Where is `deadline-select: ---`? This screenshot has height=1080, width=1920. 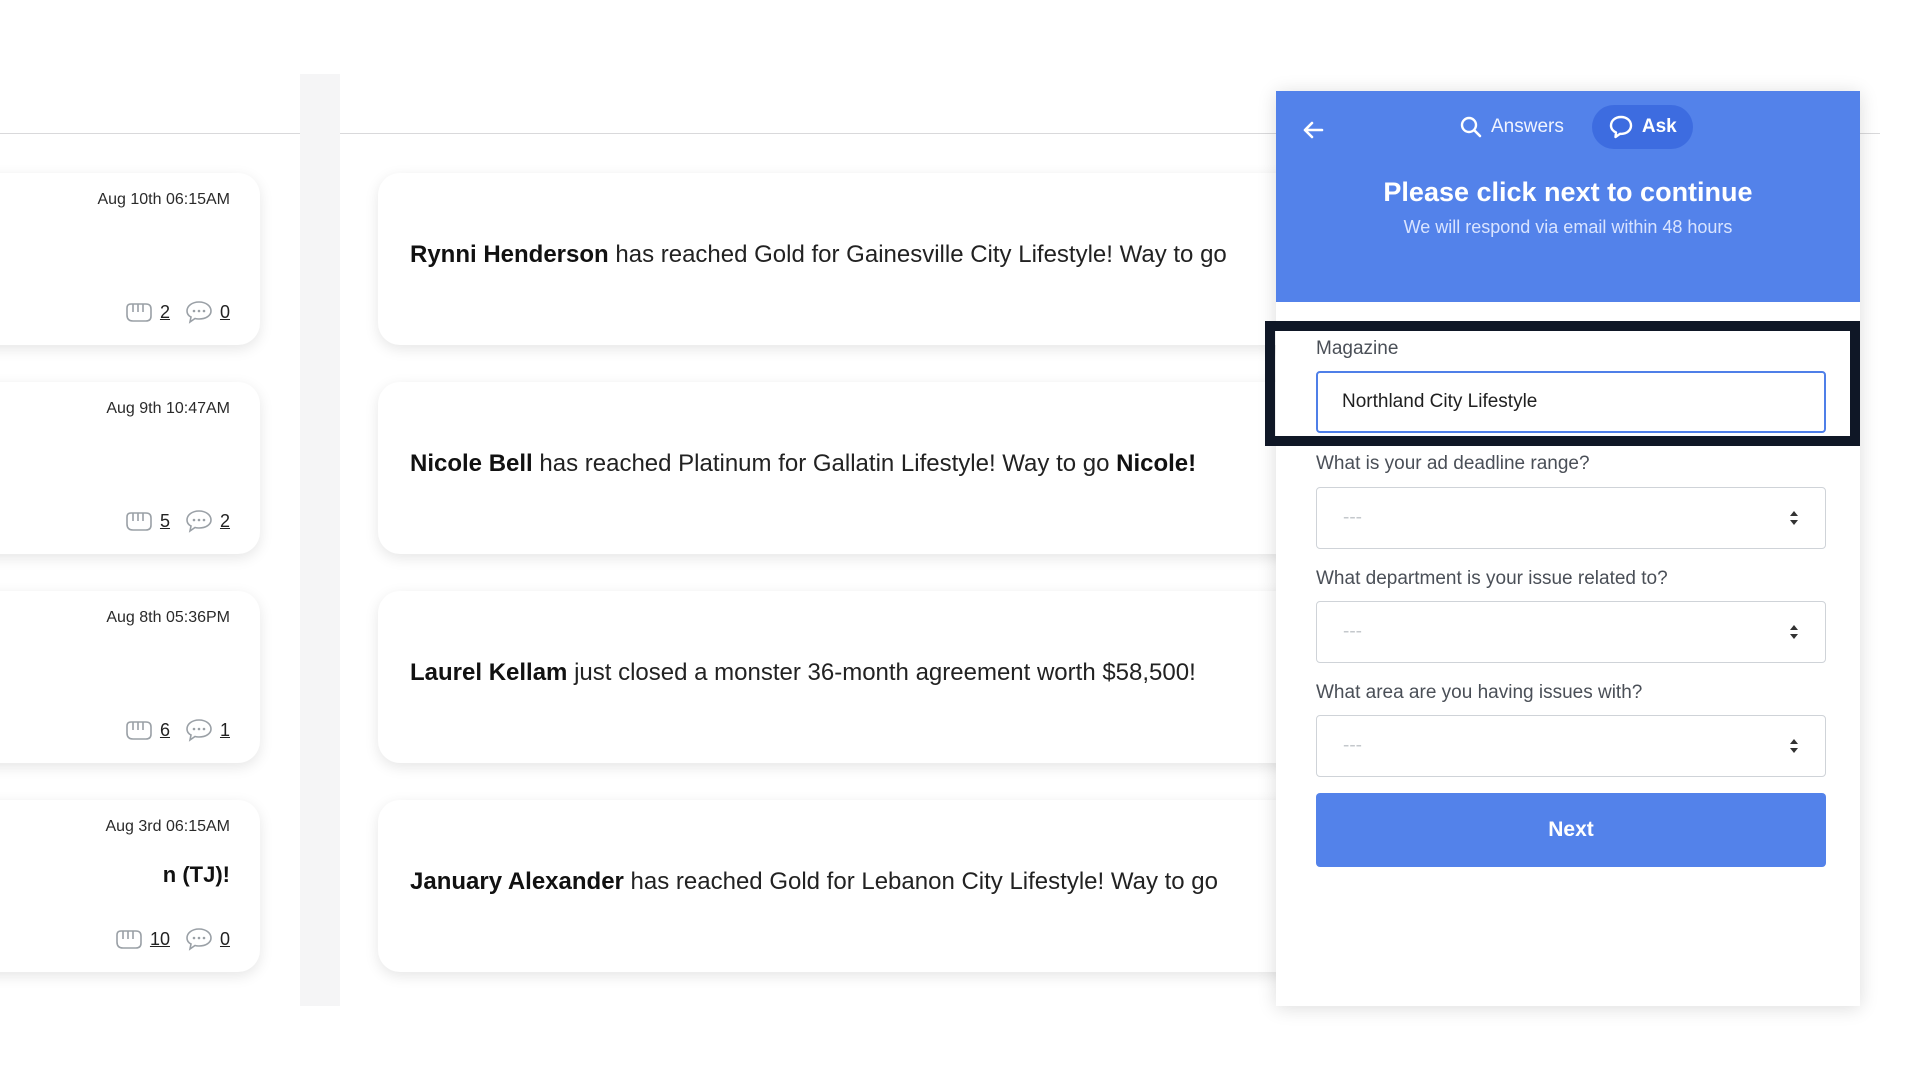 deadline-select: --- is located at coordinates (1571, 518).